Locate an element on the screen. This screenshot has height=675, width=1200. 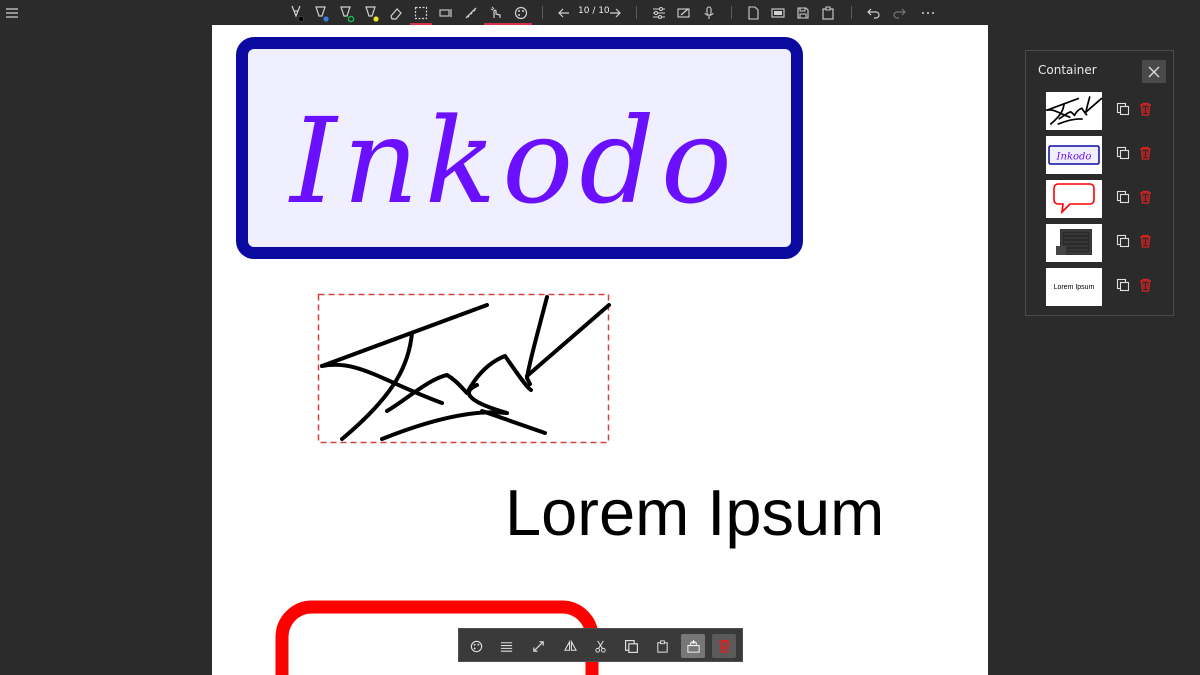
next-page-button is located at coordinates (615, 12).